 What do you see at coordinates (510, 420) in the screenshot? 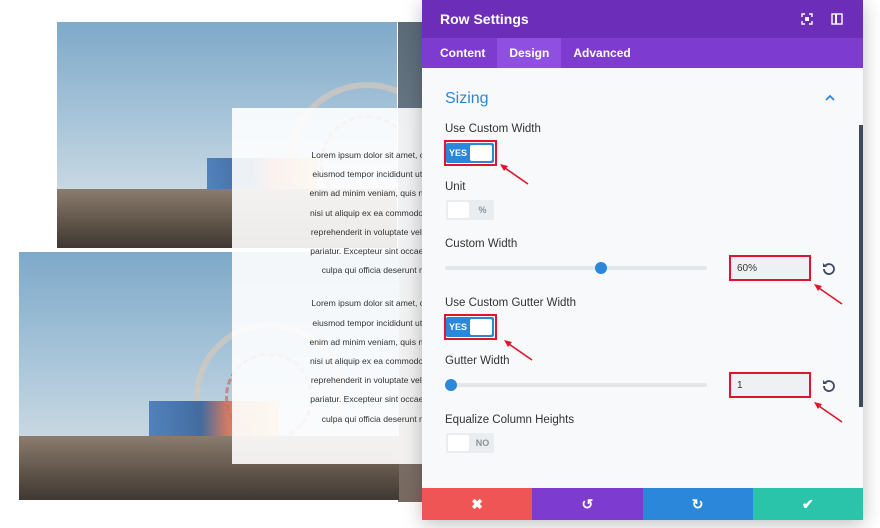
I see `equalize-label: Equalize Column Heights` at bounding box center [510, 420].